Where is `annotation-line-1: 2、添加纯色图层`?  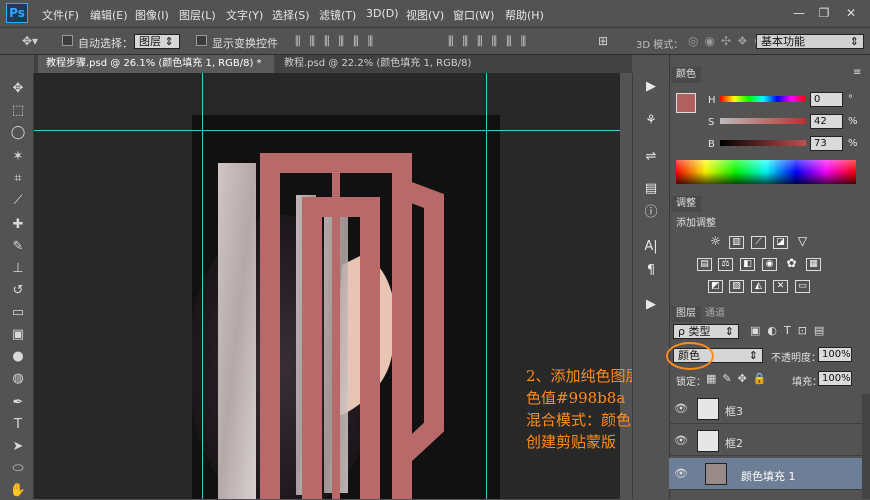 annotation-line-1: 2、添加纯色图层 is located at coordinates (583, 376).